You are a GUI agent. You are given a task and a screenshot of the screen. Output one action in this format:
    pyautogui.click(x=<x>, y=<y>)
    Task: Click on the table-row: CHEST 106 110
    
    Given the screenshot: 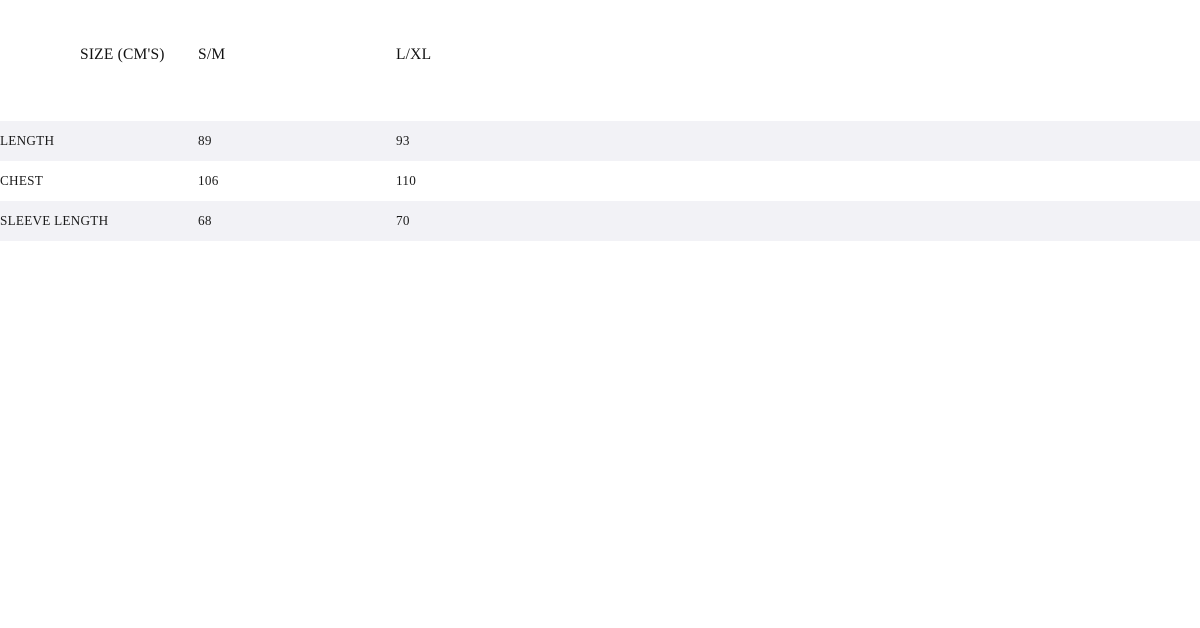 What is the action you would take?
    pyautogui.click(x=600, y=181)
    